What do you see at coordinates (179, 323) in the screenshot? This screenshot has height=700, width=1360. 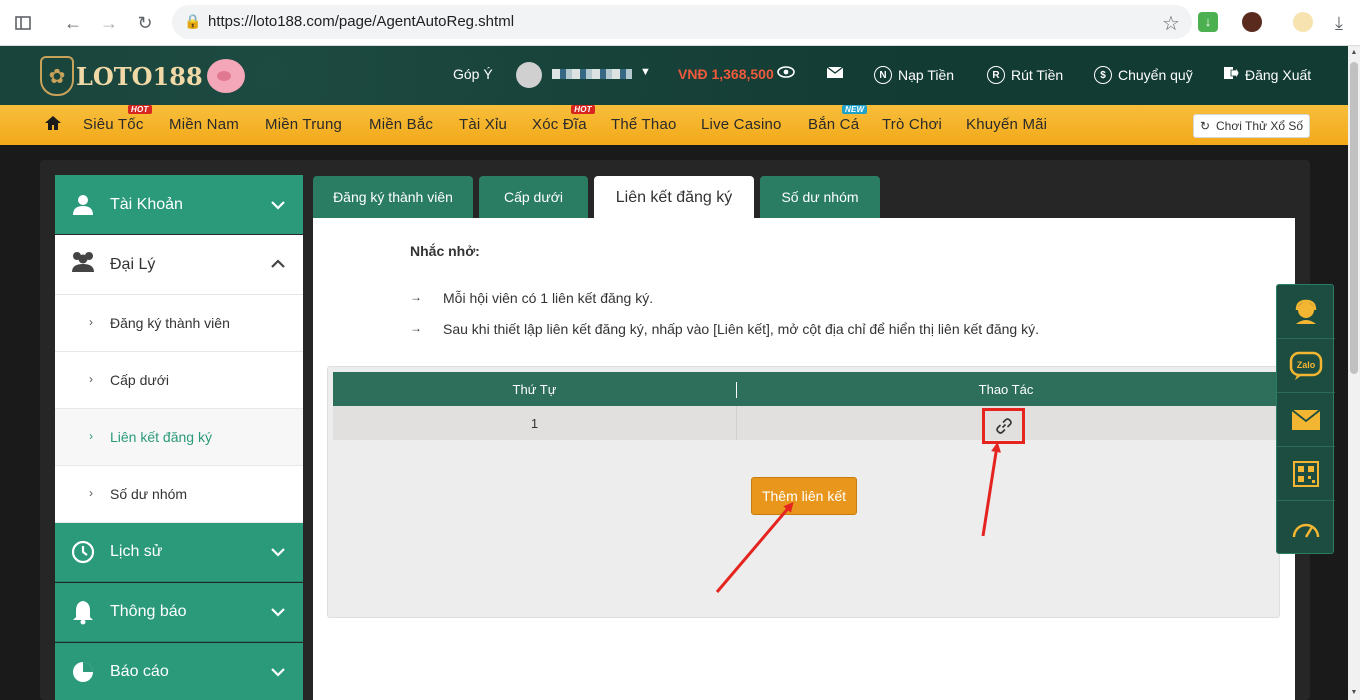 I see `sidebar-subitem-register-member: › Đăng ký thành viên` at bounding box center [179, 323].